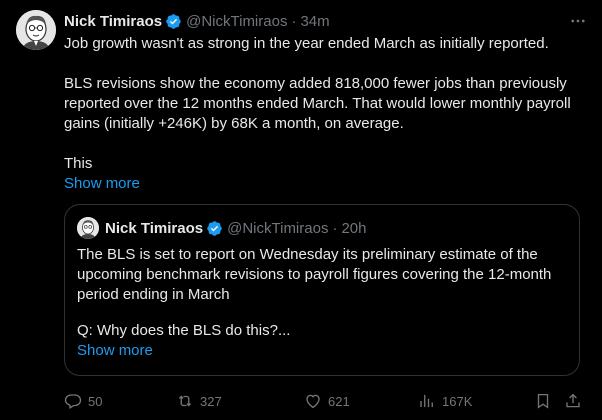  Describe the element at coordinates (426, 401) in the screenshot. I see `views-chart-icon` at that location.